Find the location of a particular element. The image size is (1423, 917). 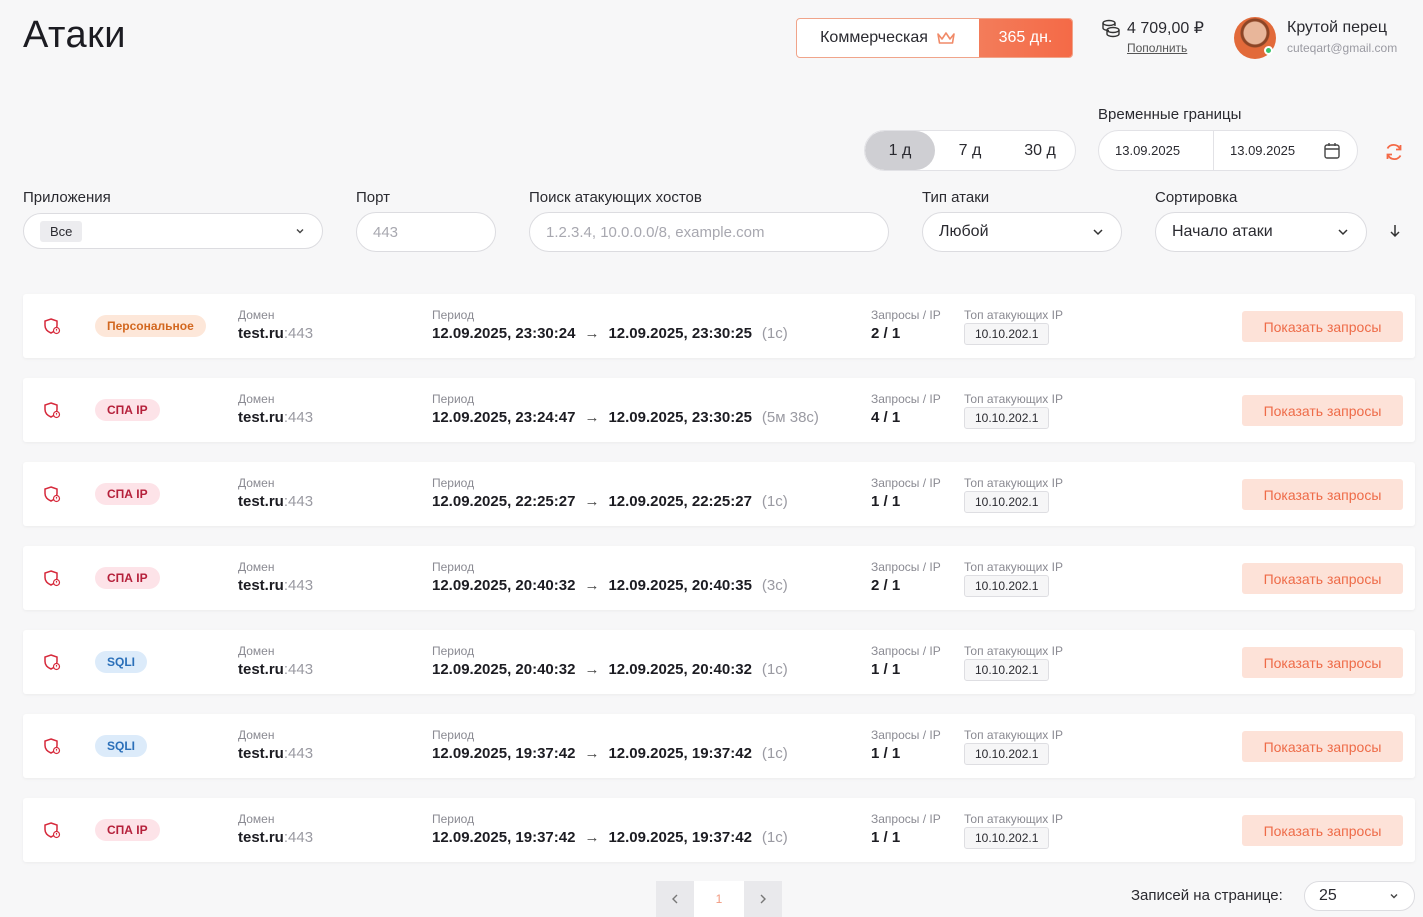

apps-label: Приложения is located at coordinates (67, 197).